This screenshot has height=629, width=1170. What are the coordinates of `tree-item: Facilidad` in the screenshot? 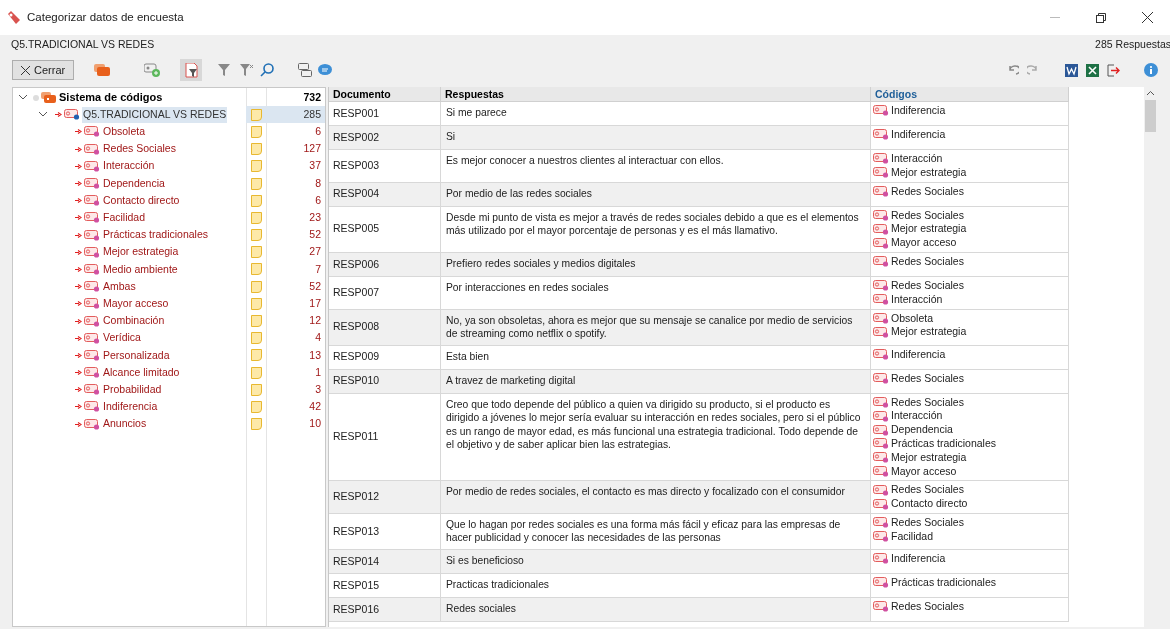 It's located at (124, 218).